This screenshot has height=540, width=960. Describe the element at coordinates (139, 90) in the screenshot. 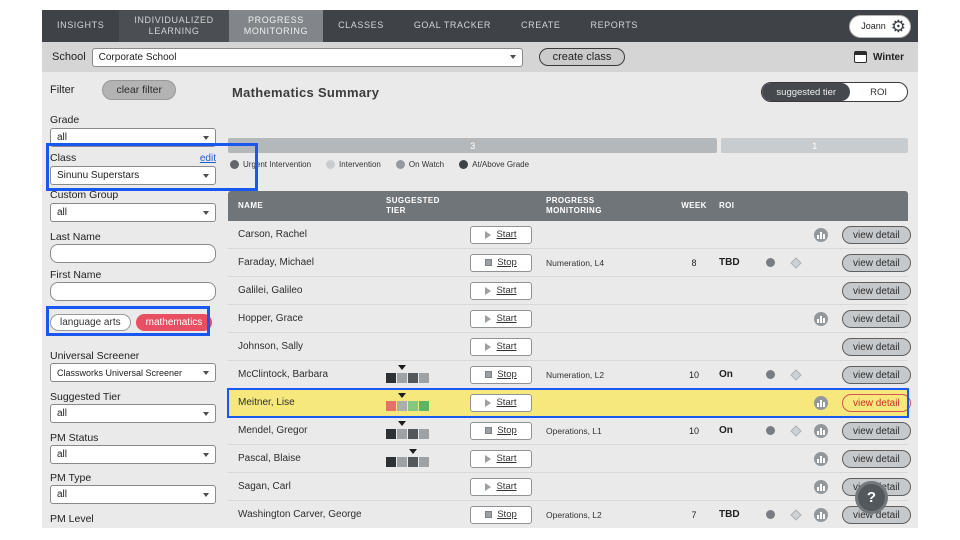

I see `clear-filter-button: clear filter` at that location.